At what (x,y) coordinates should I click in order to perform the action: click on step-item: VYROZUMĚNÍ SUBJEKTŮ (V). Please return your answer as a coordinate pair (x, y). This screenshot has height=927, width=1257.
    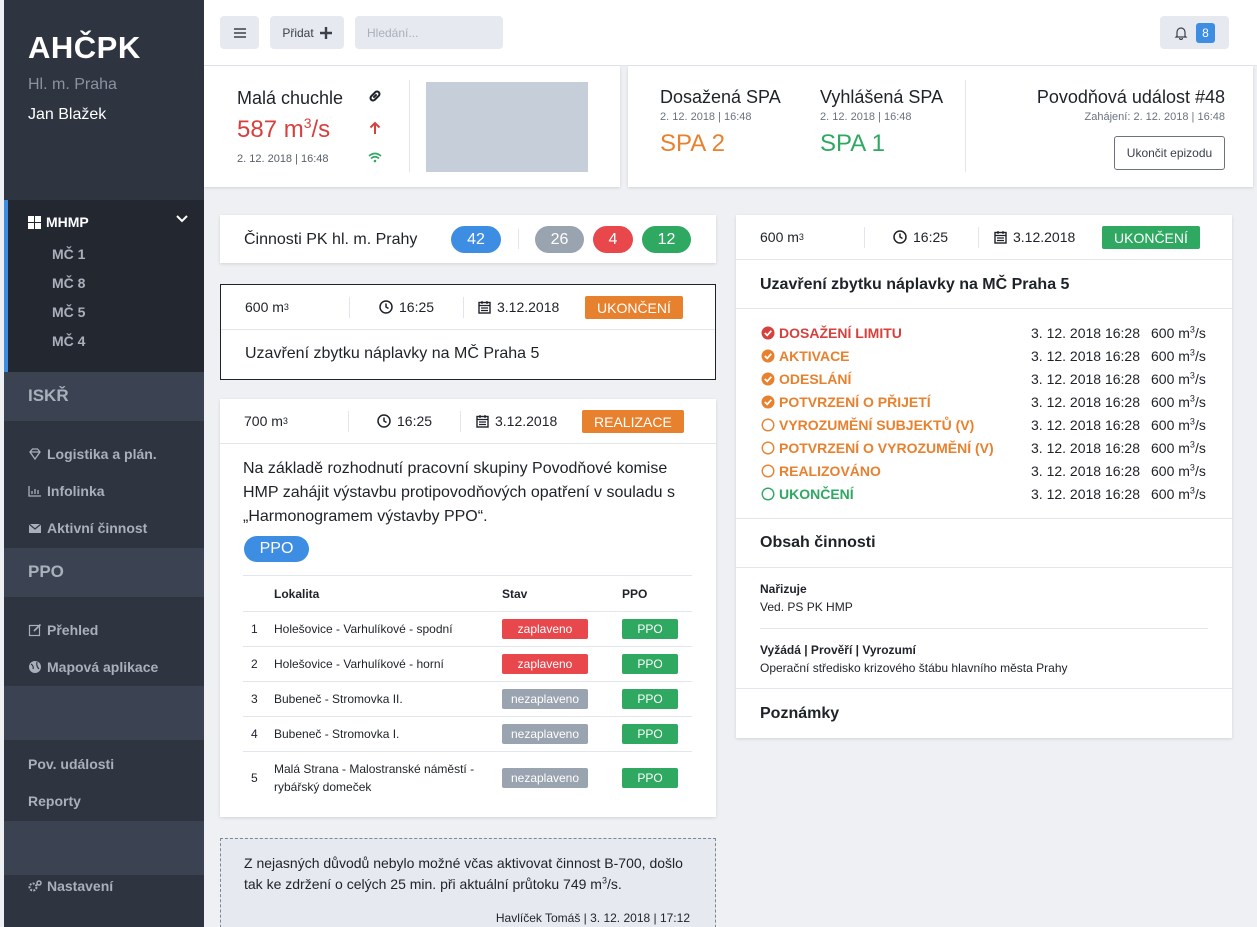
    Looking at the image, I should click on (867, 425).